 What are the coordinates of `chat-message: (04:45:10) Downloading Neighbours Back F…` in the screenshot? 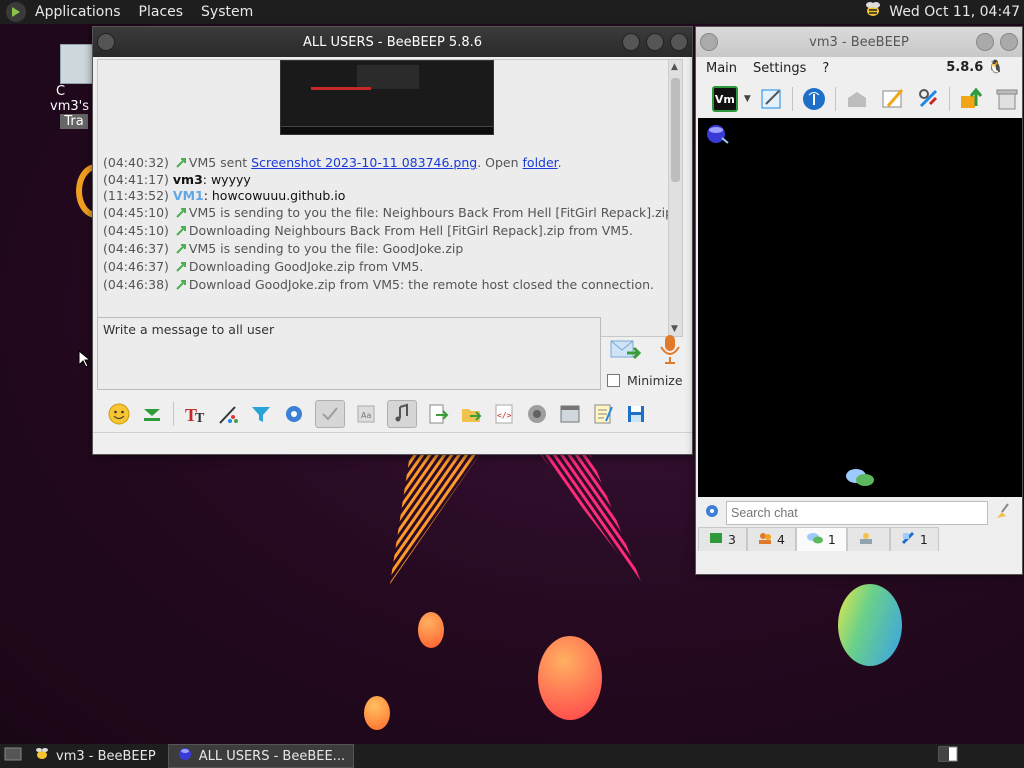 It's located at (368, 230).